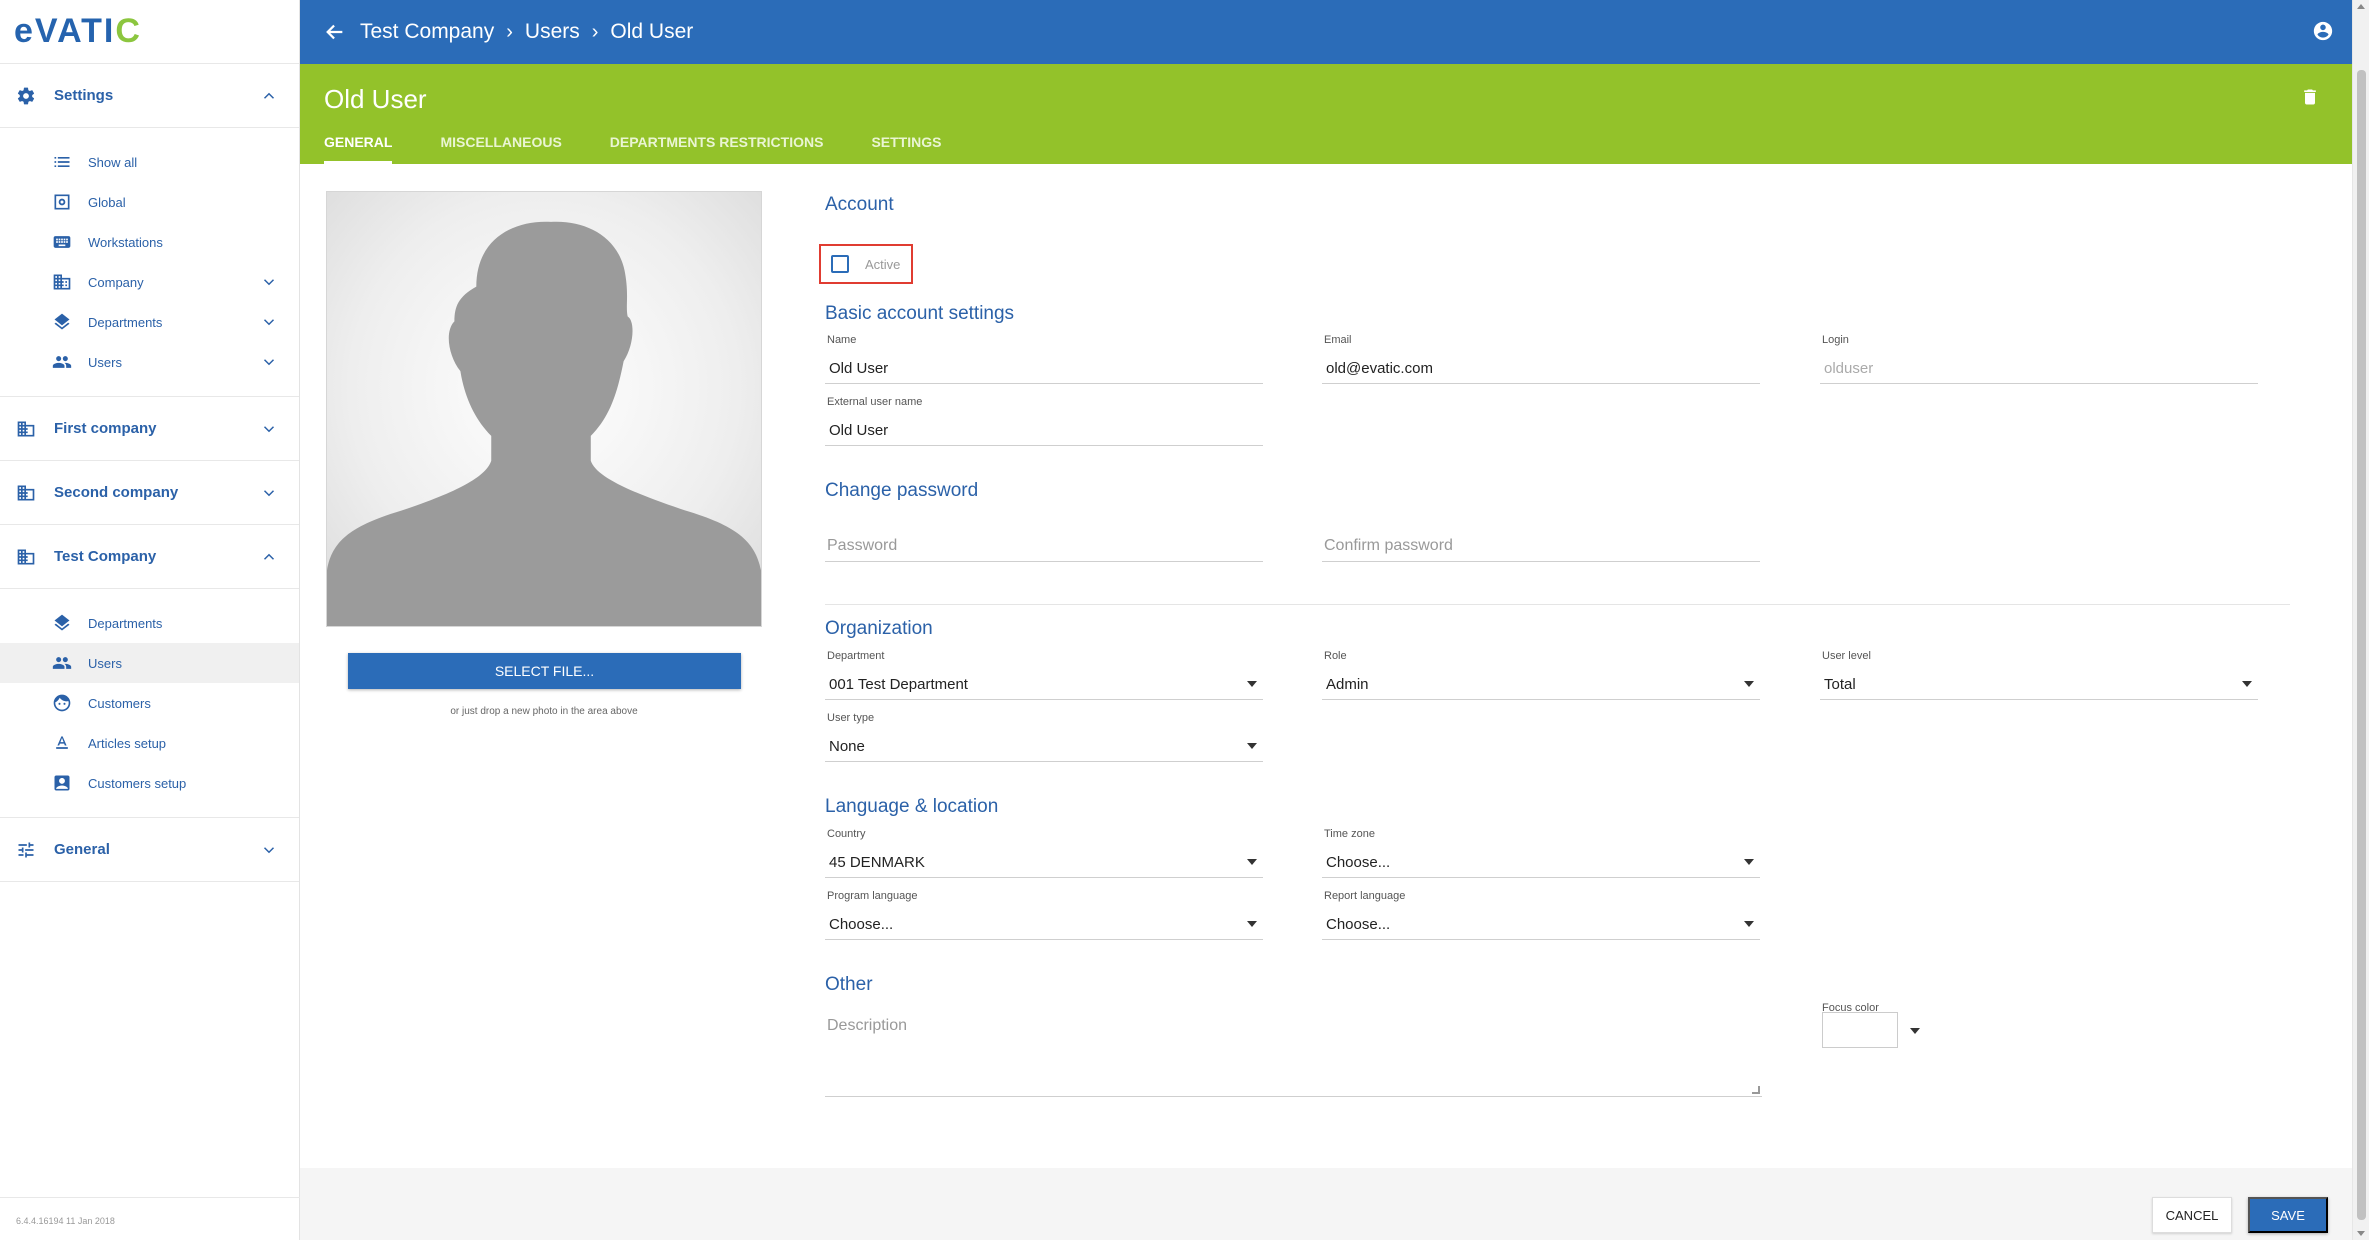  I want to click on field-label: User level, so click(1846, 656).